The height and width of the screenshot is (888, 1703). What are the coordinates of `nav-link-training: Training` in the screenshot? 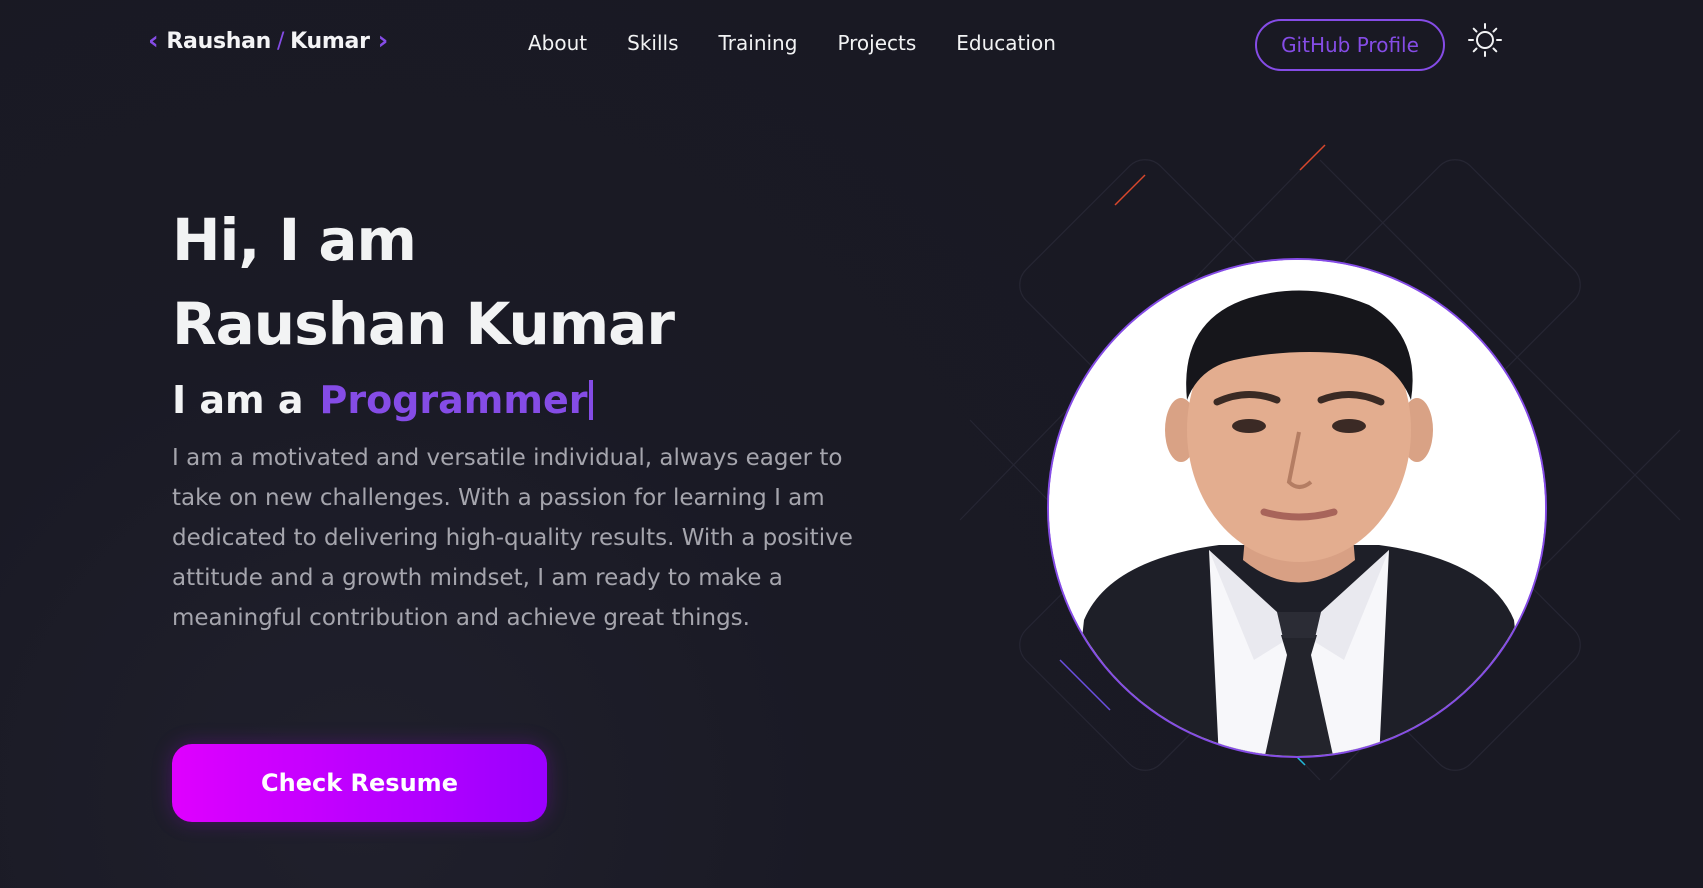 It's located at (758, 43).